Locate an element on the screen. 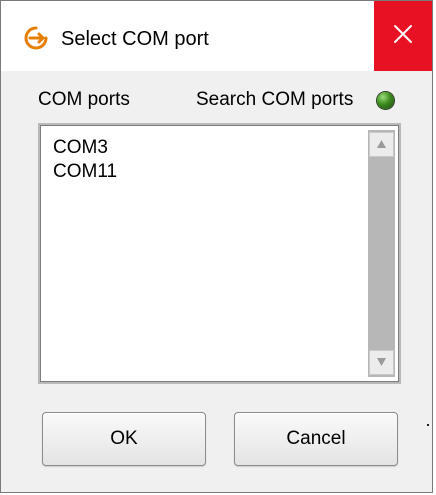 This screenshot has height=495, width=436. com-ports-list: COM3 COM11 is located at coordinates (85, 160).